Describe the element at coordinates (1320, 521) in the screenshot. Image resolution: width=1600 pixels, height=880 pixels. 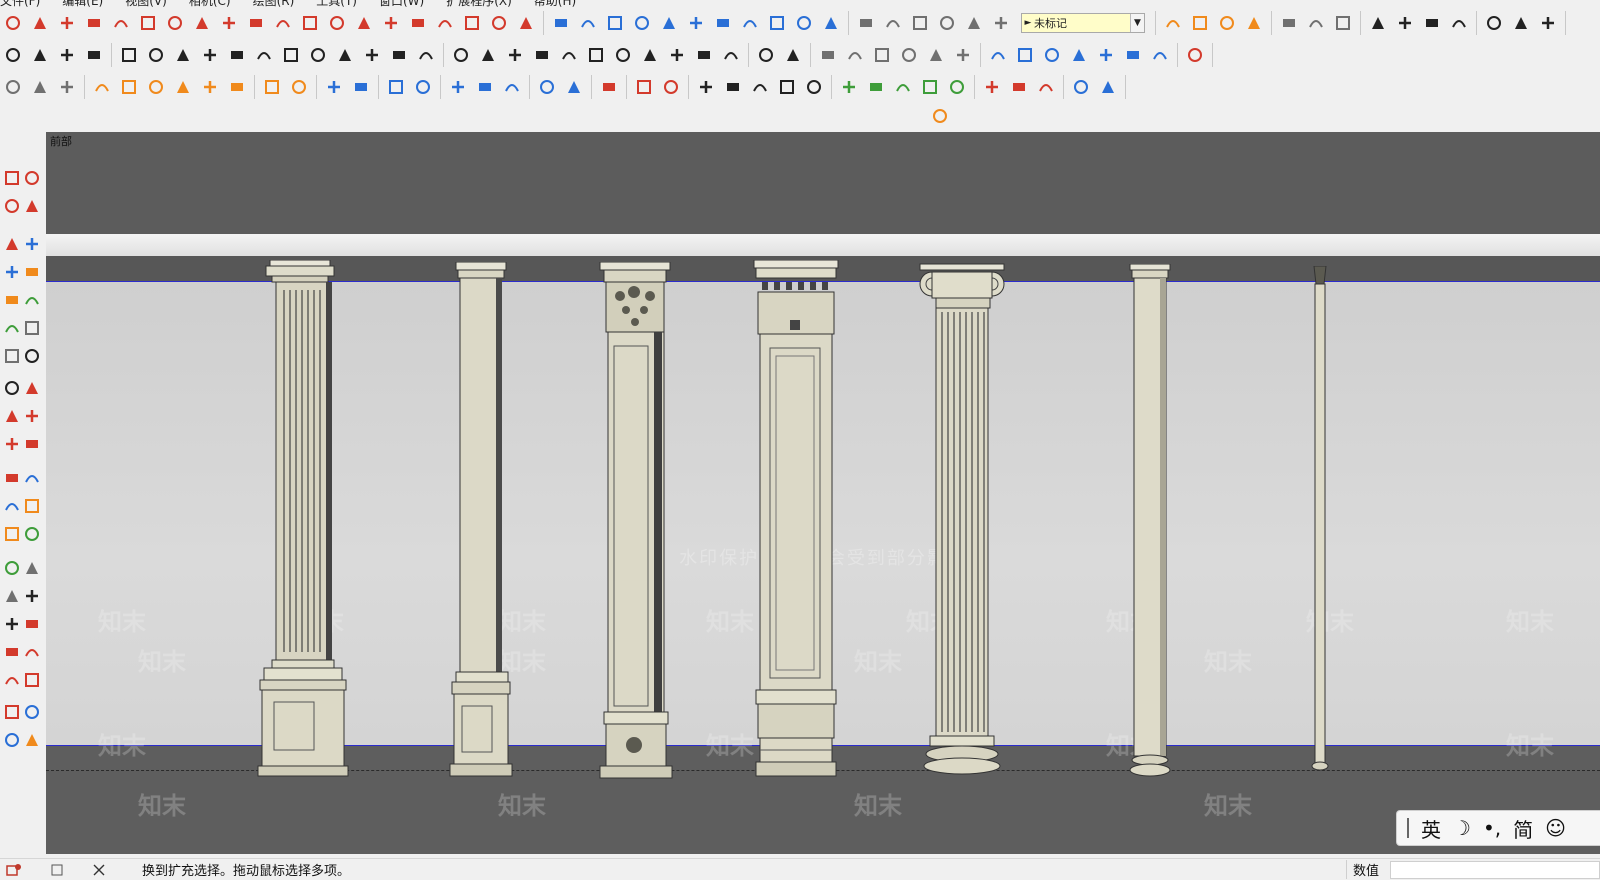
I see `column-slender-round` at that location.